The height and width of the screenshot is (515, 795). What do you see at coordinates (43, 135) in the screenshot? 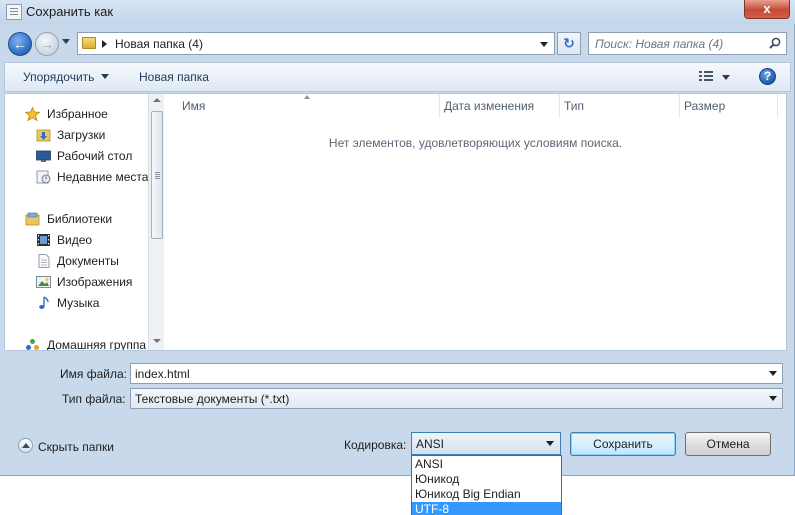
I see `downloads-folder-icon` at bounding box center [43, 135].